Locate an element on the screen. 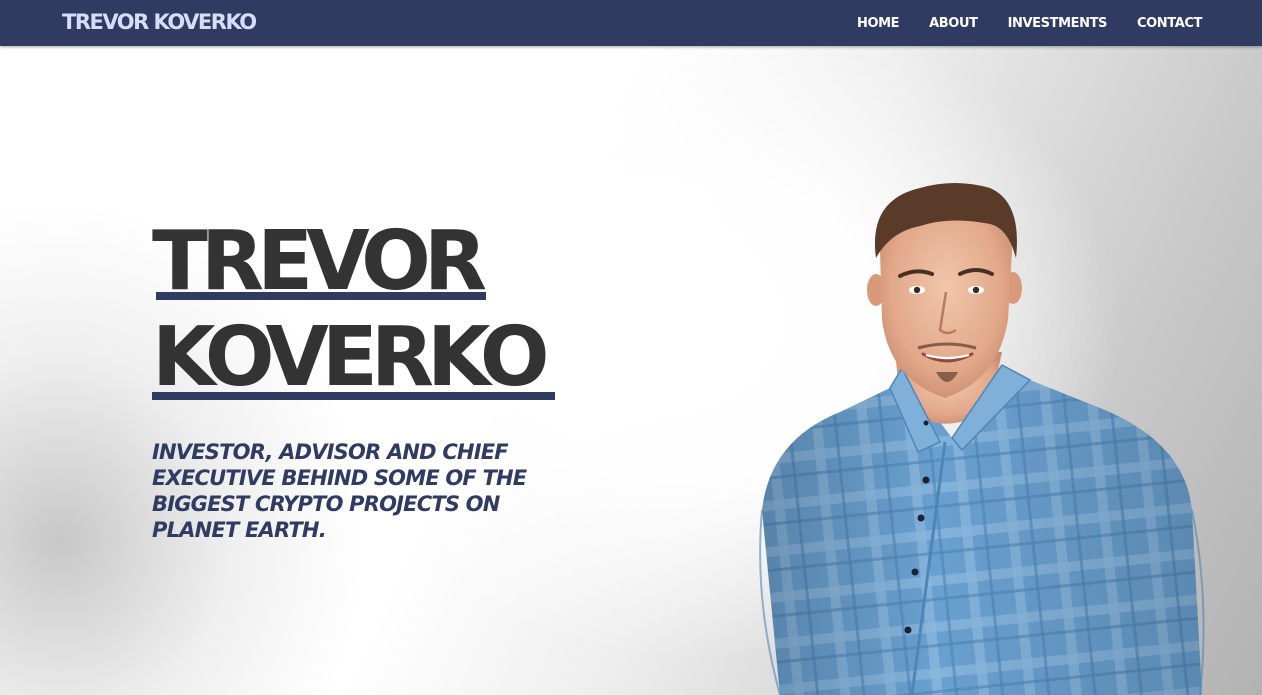 This screenshot has width=1262, height=695. nav-link-about: ABOUT is located at coordinates (953, 23).